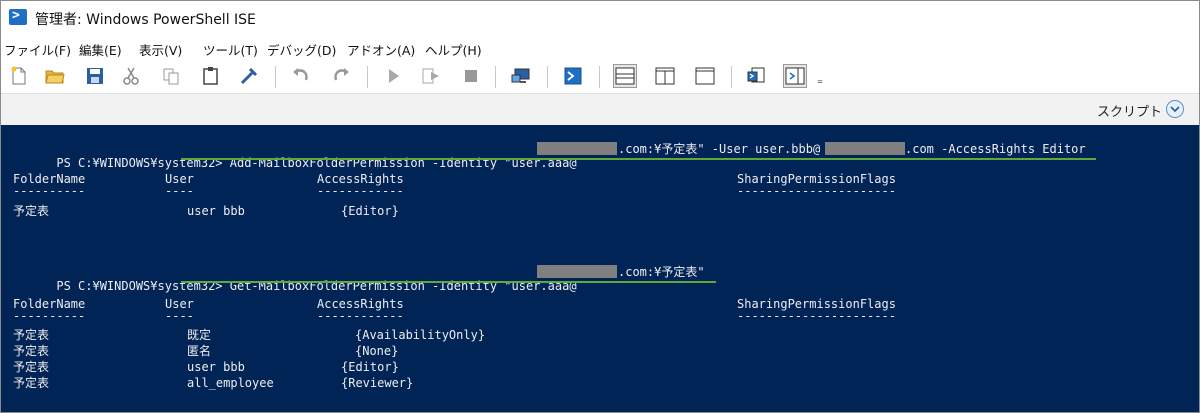 This screenshot has height=413, width=1200. What do you see at coordinates (471, 76) in the screenshot?
I see `stop-icon` at bounding box center [471, 76].